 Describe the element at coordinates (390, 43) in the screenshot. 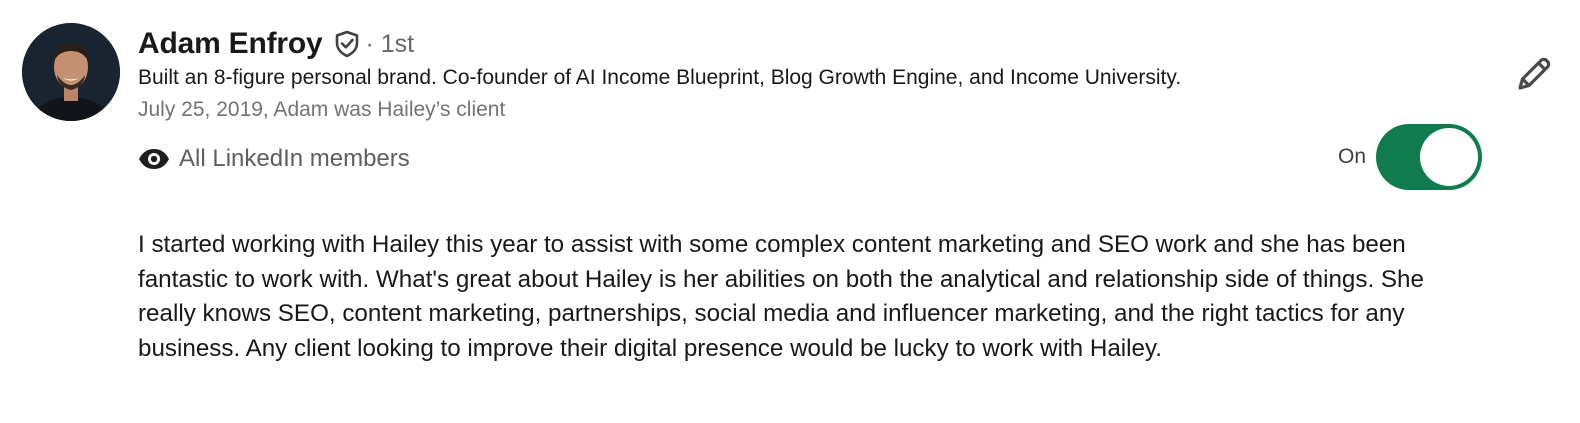

I see `connection-degree: · 1st` at that location.